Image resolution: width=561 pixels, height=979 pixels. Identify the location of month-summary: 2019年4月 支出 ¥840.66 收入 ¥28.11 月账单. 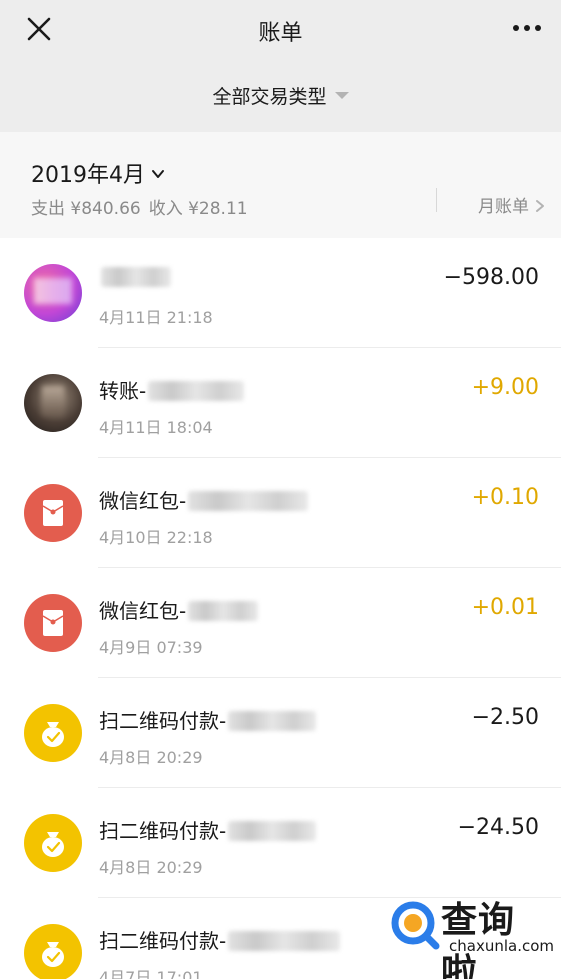
(280, 185).